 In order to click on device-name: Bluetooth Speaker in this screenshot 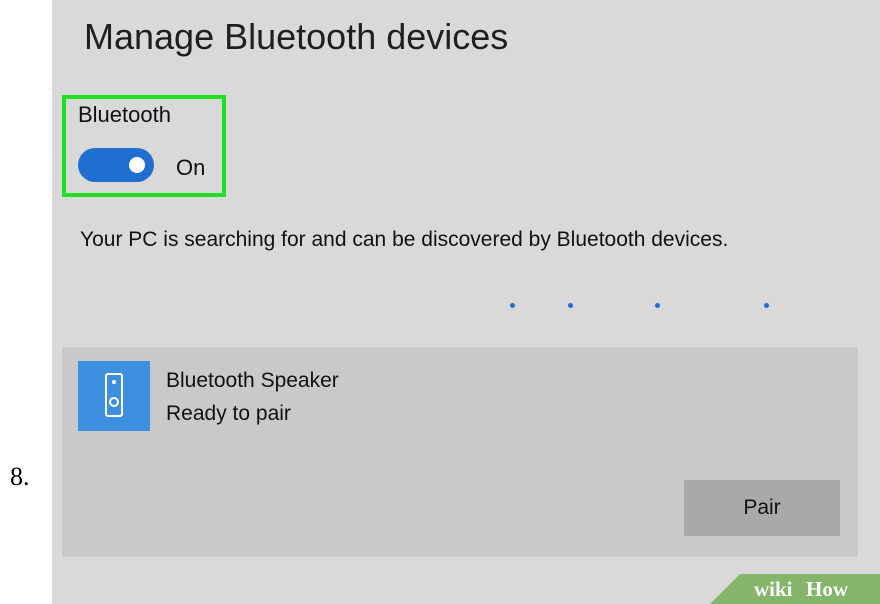, I will do `click(252, 380)`.